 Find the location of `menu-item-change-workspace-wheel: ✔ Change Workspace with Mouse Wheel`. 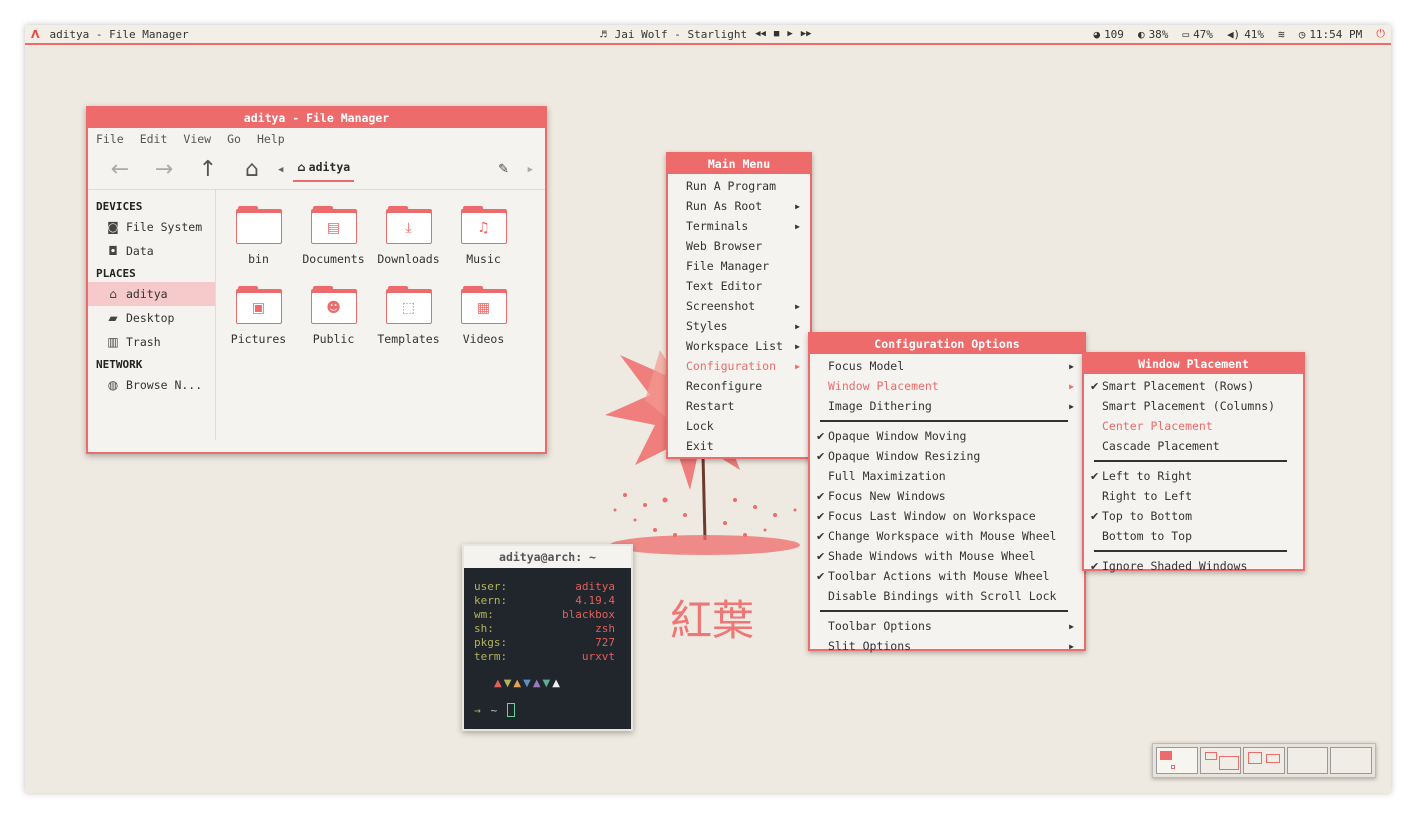

menu-item-change-workspace-wheel: ✔ Change Workspace with Mouse Wheel is located at coordinates (947, 536).